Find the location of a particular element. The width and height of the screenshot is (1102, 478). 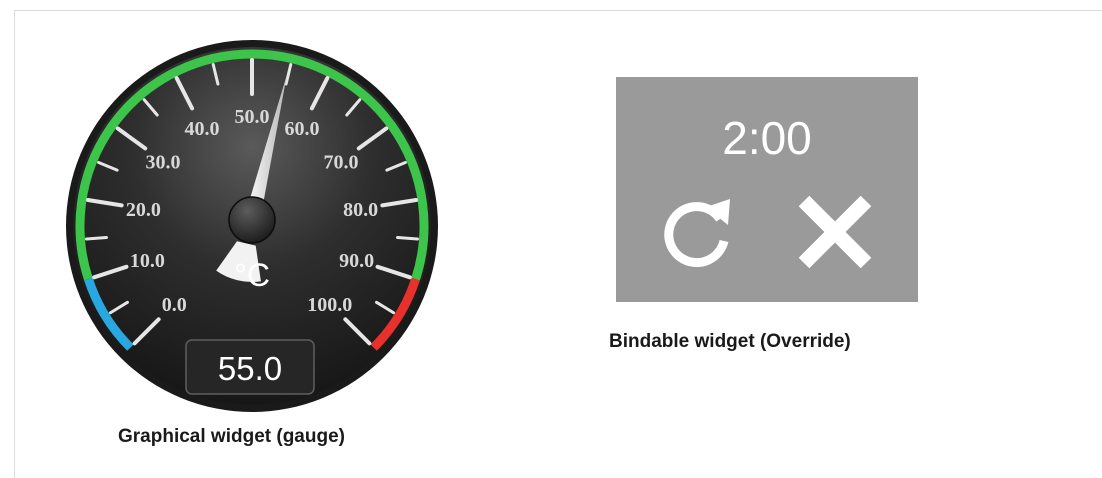

gauge-hub is located at coordinates (252, 220).